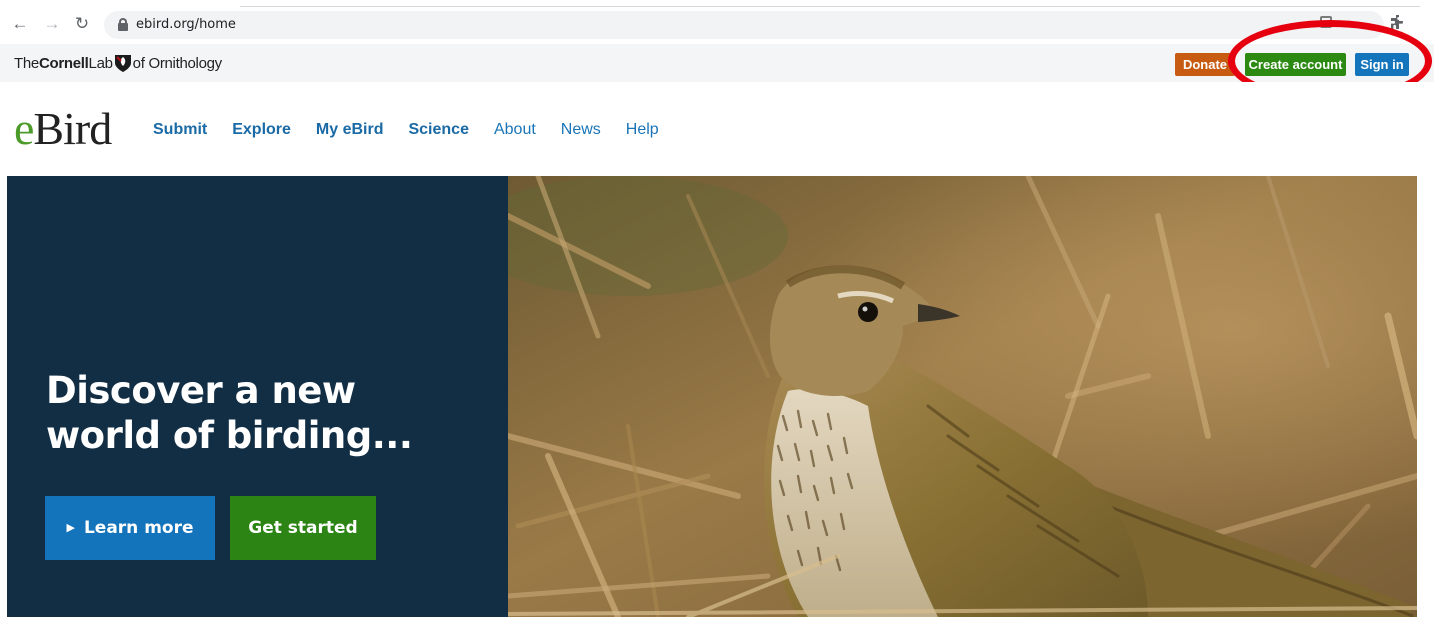  Describe the element at coordinates (63, 129) in the screenshot. I see `ebird-logo: eBird` at that location.